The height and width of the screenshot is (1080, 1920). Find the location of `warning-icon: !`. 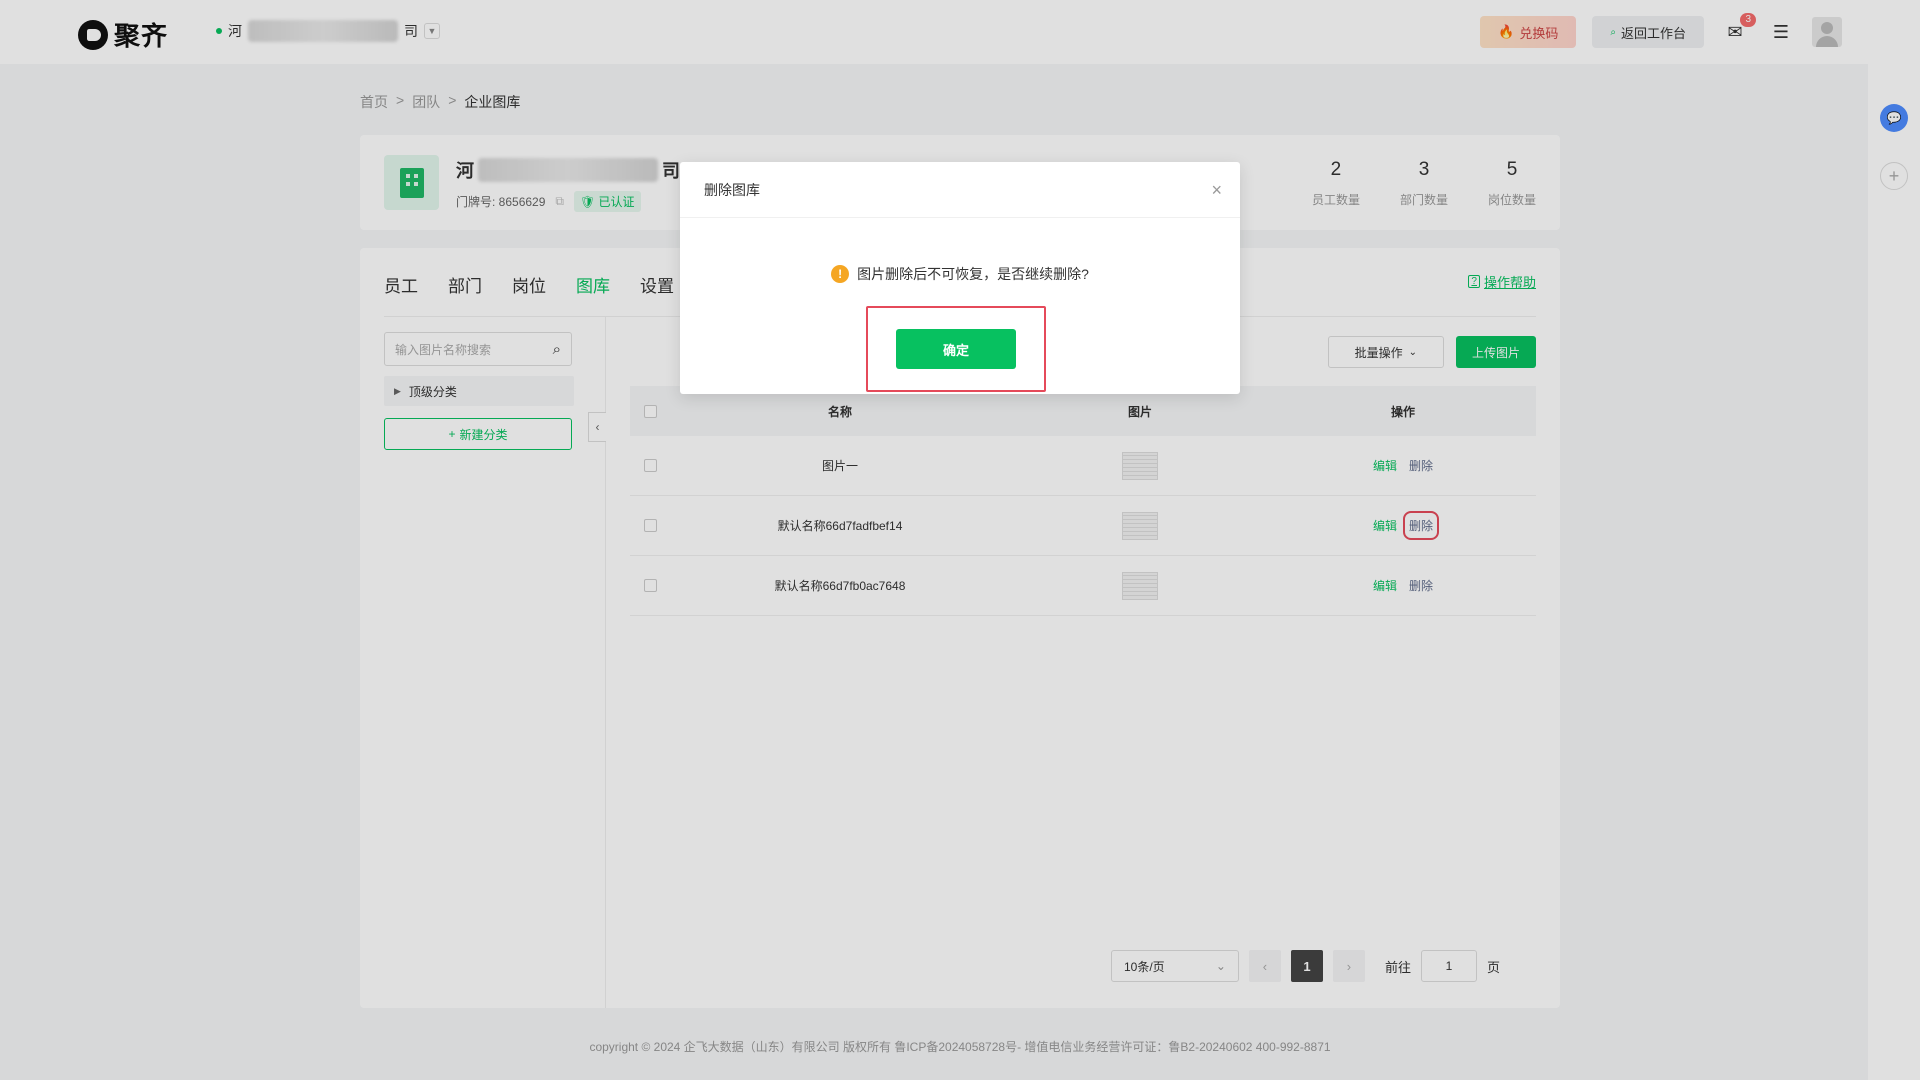

warning-icon: ! is located at coordinates (840, 274).